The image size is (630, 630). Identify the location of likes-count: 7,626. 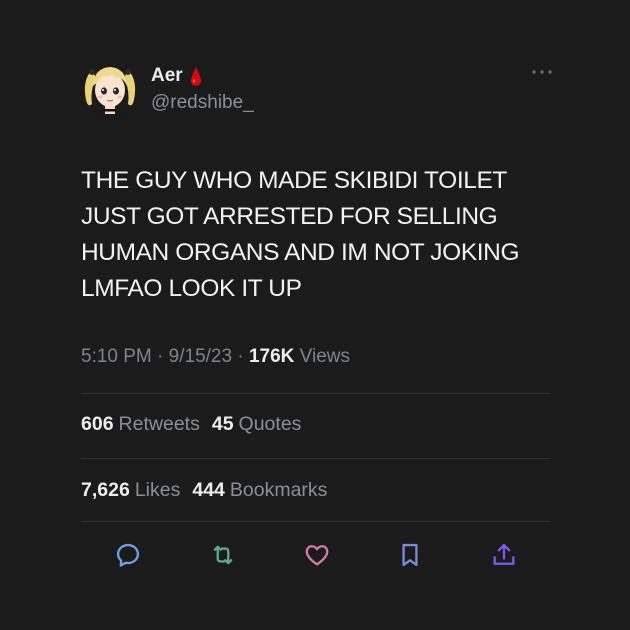
(105, 490).